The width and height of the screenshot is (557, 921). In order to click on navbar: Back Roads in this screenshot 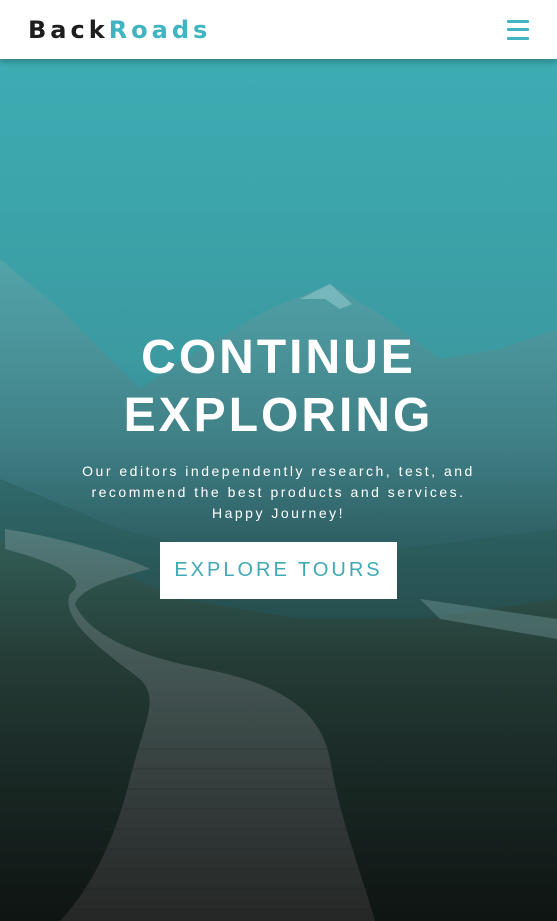, I will do `click(278, 29)`.